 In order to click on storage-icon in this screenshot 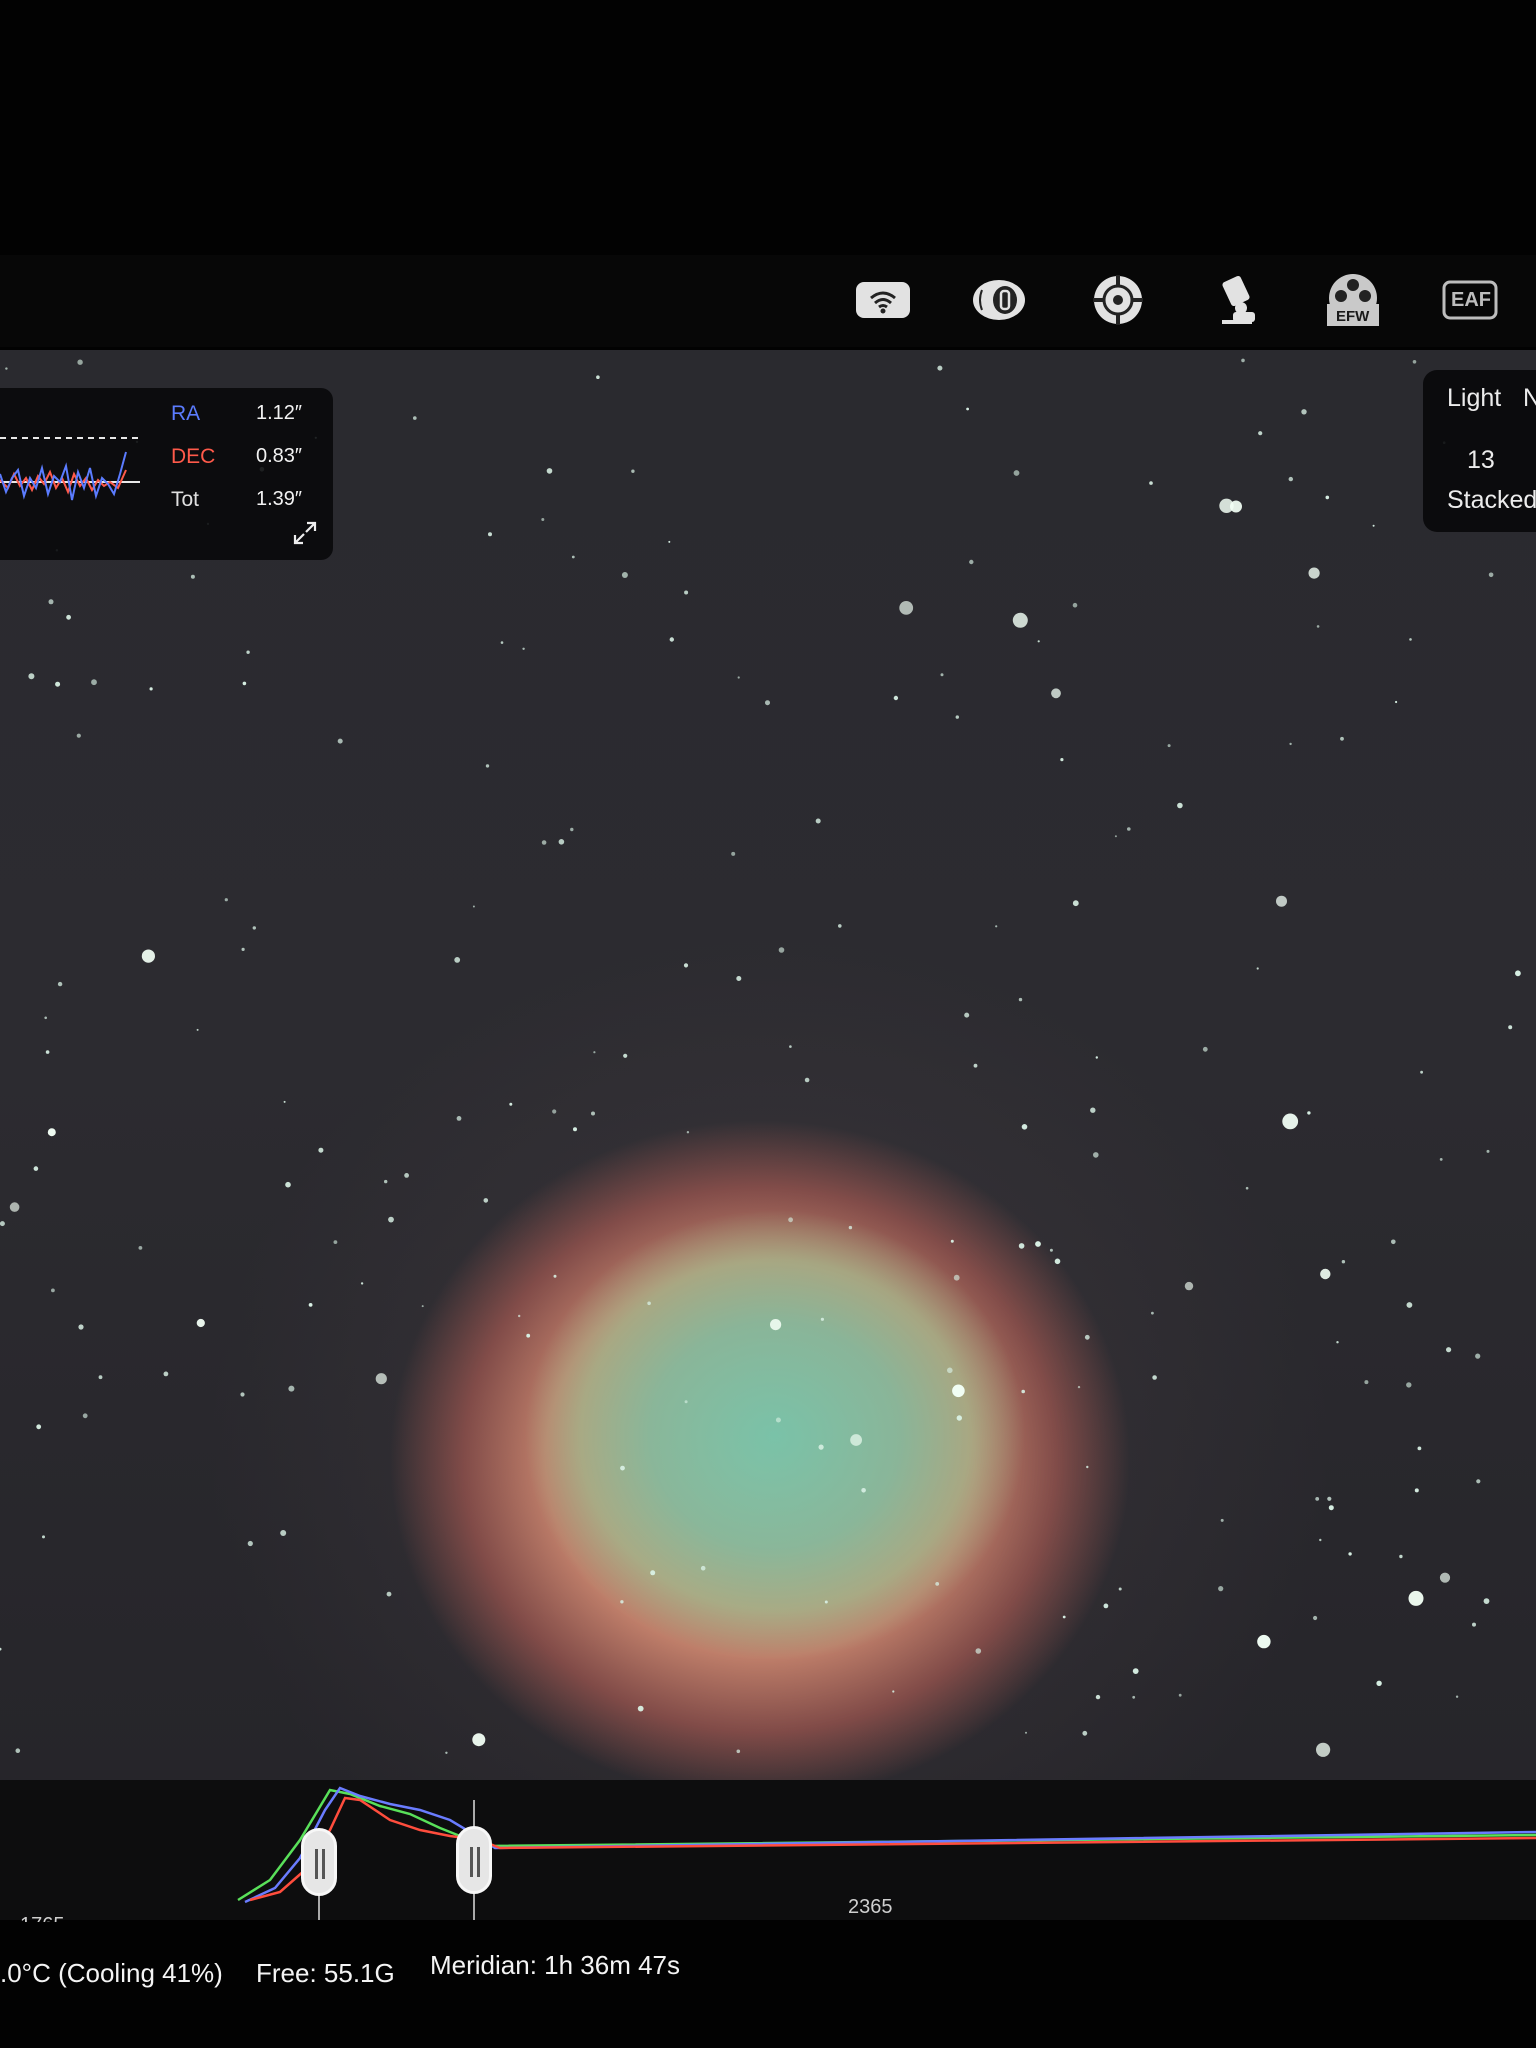, I will do `click(999, 300)`.